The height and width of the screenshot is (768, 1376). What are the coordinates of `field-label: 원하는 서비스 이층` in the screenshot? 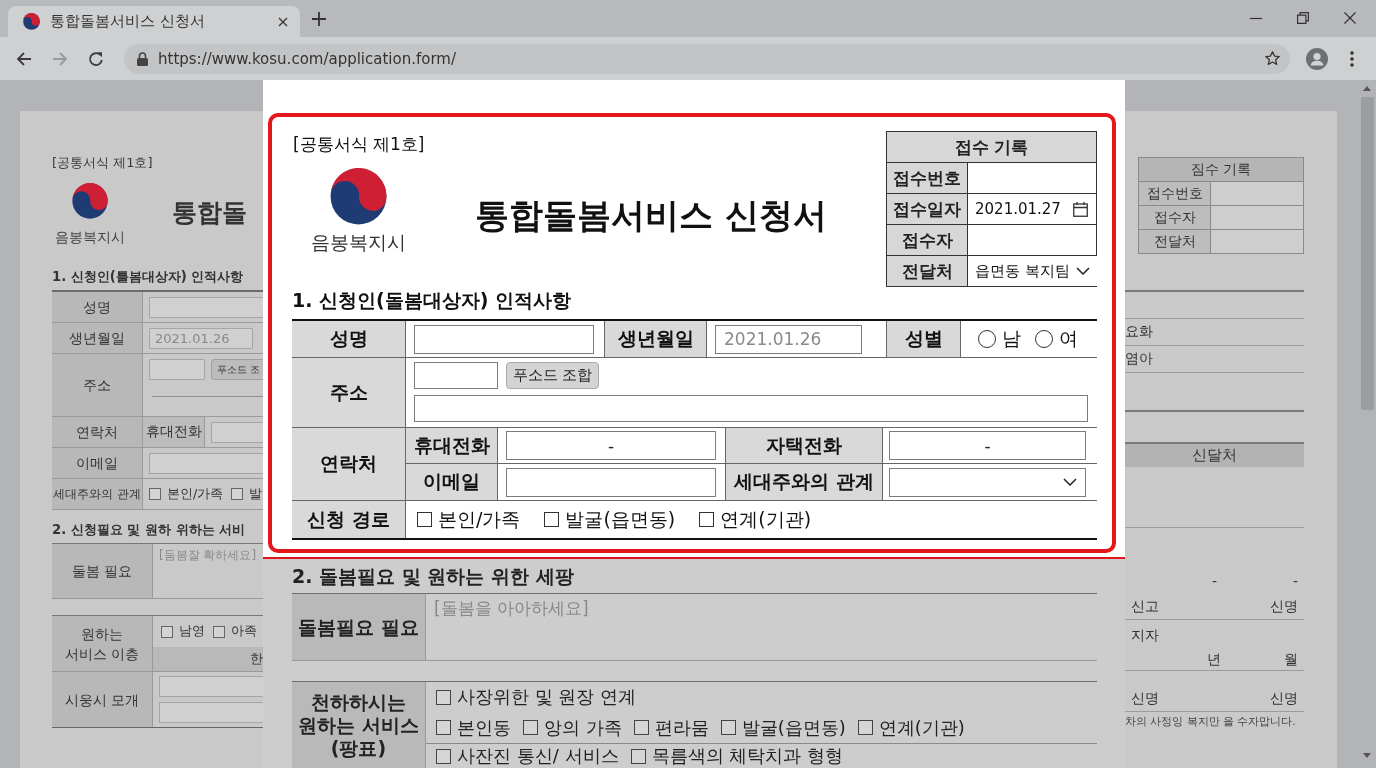 It's located at (102, 643).